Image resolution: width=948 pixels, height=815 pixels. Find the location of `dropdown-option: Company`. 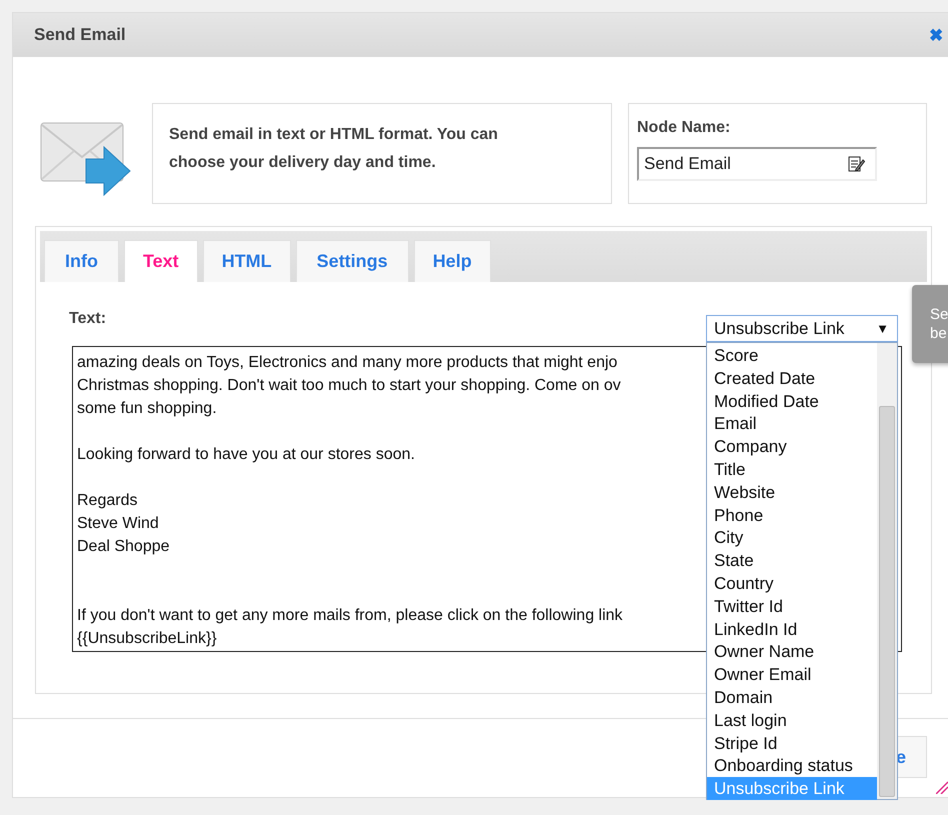

dropdown-option: Company is located at coordinates (792, 446).